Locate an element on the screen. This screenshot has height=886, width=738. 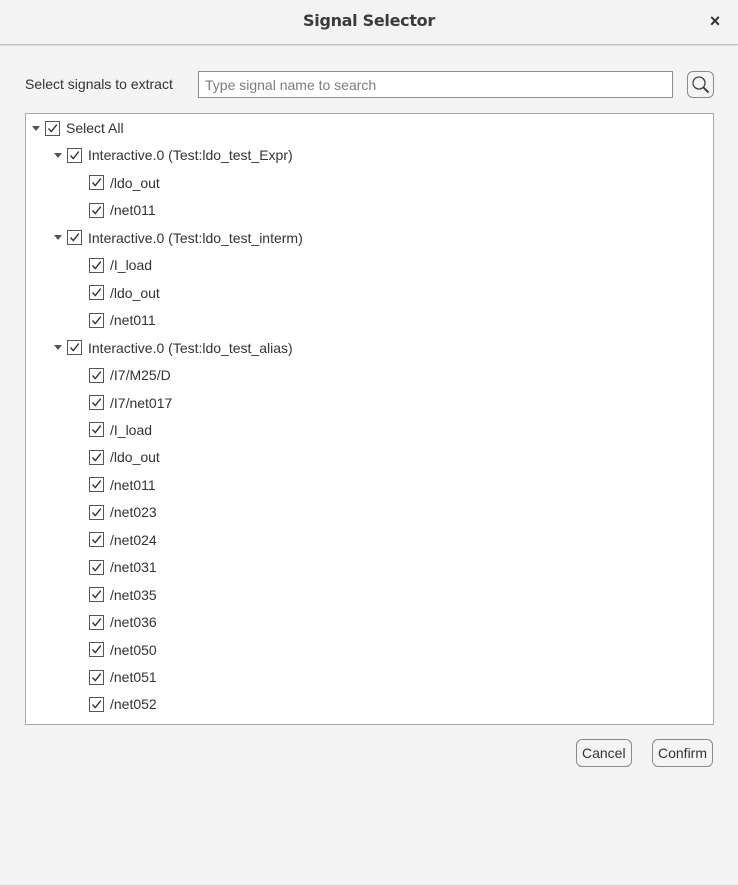
signal-item: /net023 is located at coordinates (123, 512).